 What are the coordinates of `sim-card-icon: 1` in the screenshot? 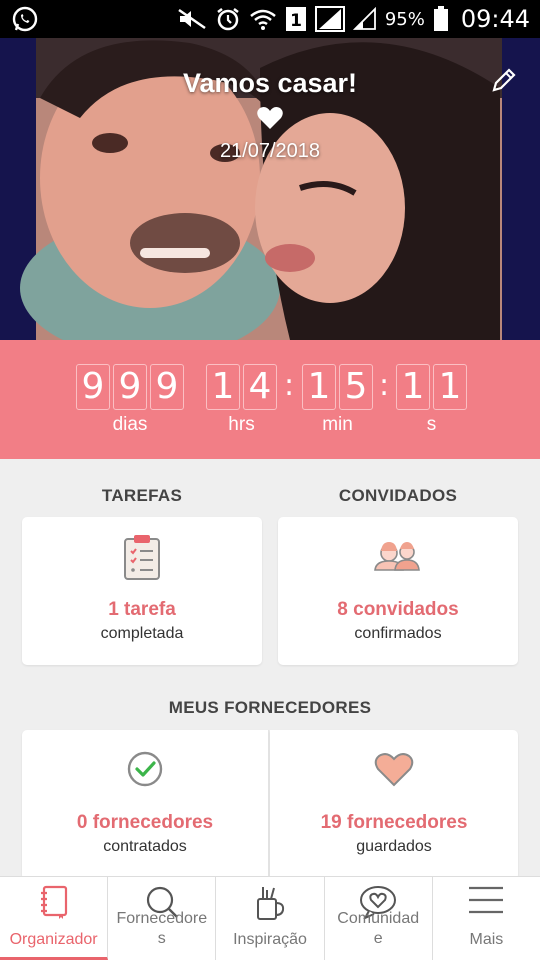 It's located at (295, 19).